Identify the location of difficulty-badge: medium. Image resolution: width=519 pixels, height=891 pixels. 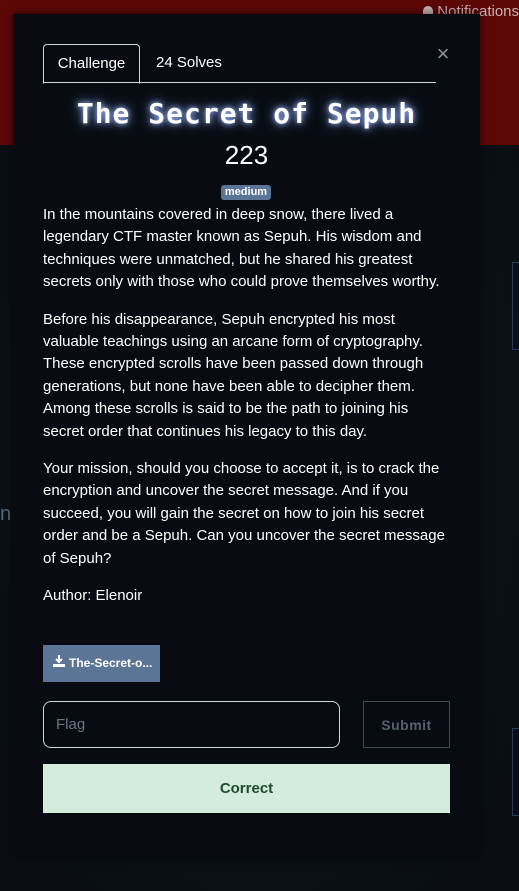
(246, 192).